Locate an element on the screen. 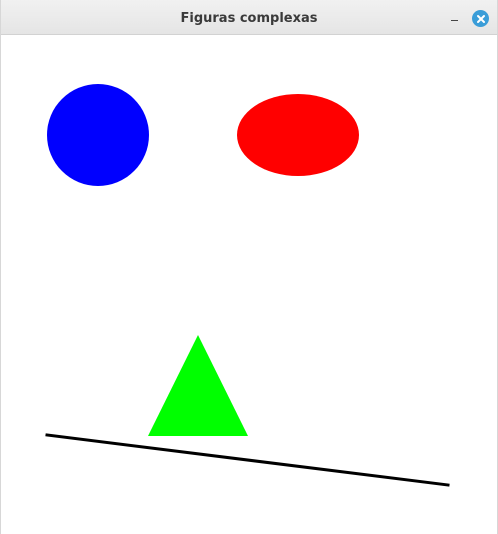  blue-circle is located at coordinates (98, 135).